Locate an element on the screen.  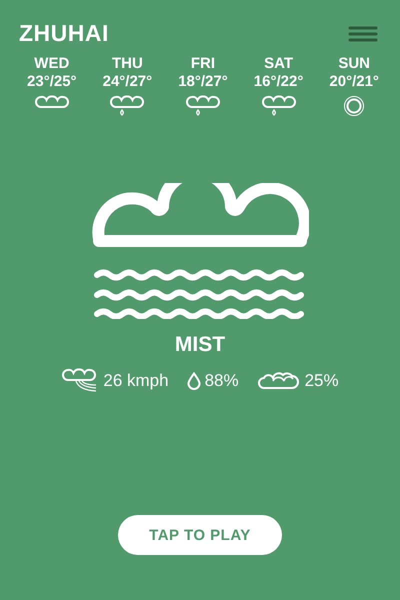
temperature-range: 18°/27° is located at coordinates (203, 81).